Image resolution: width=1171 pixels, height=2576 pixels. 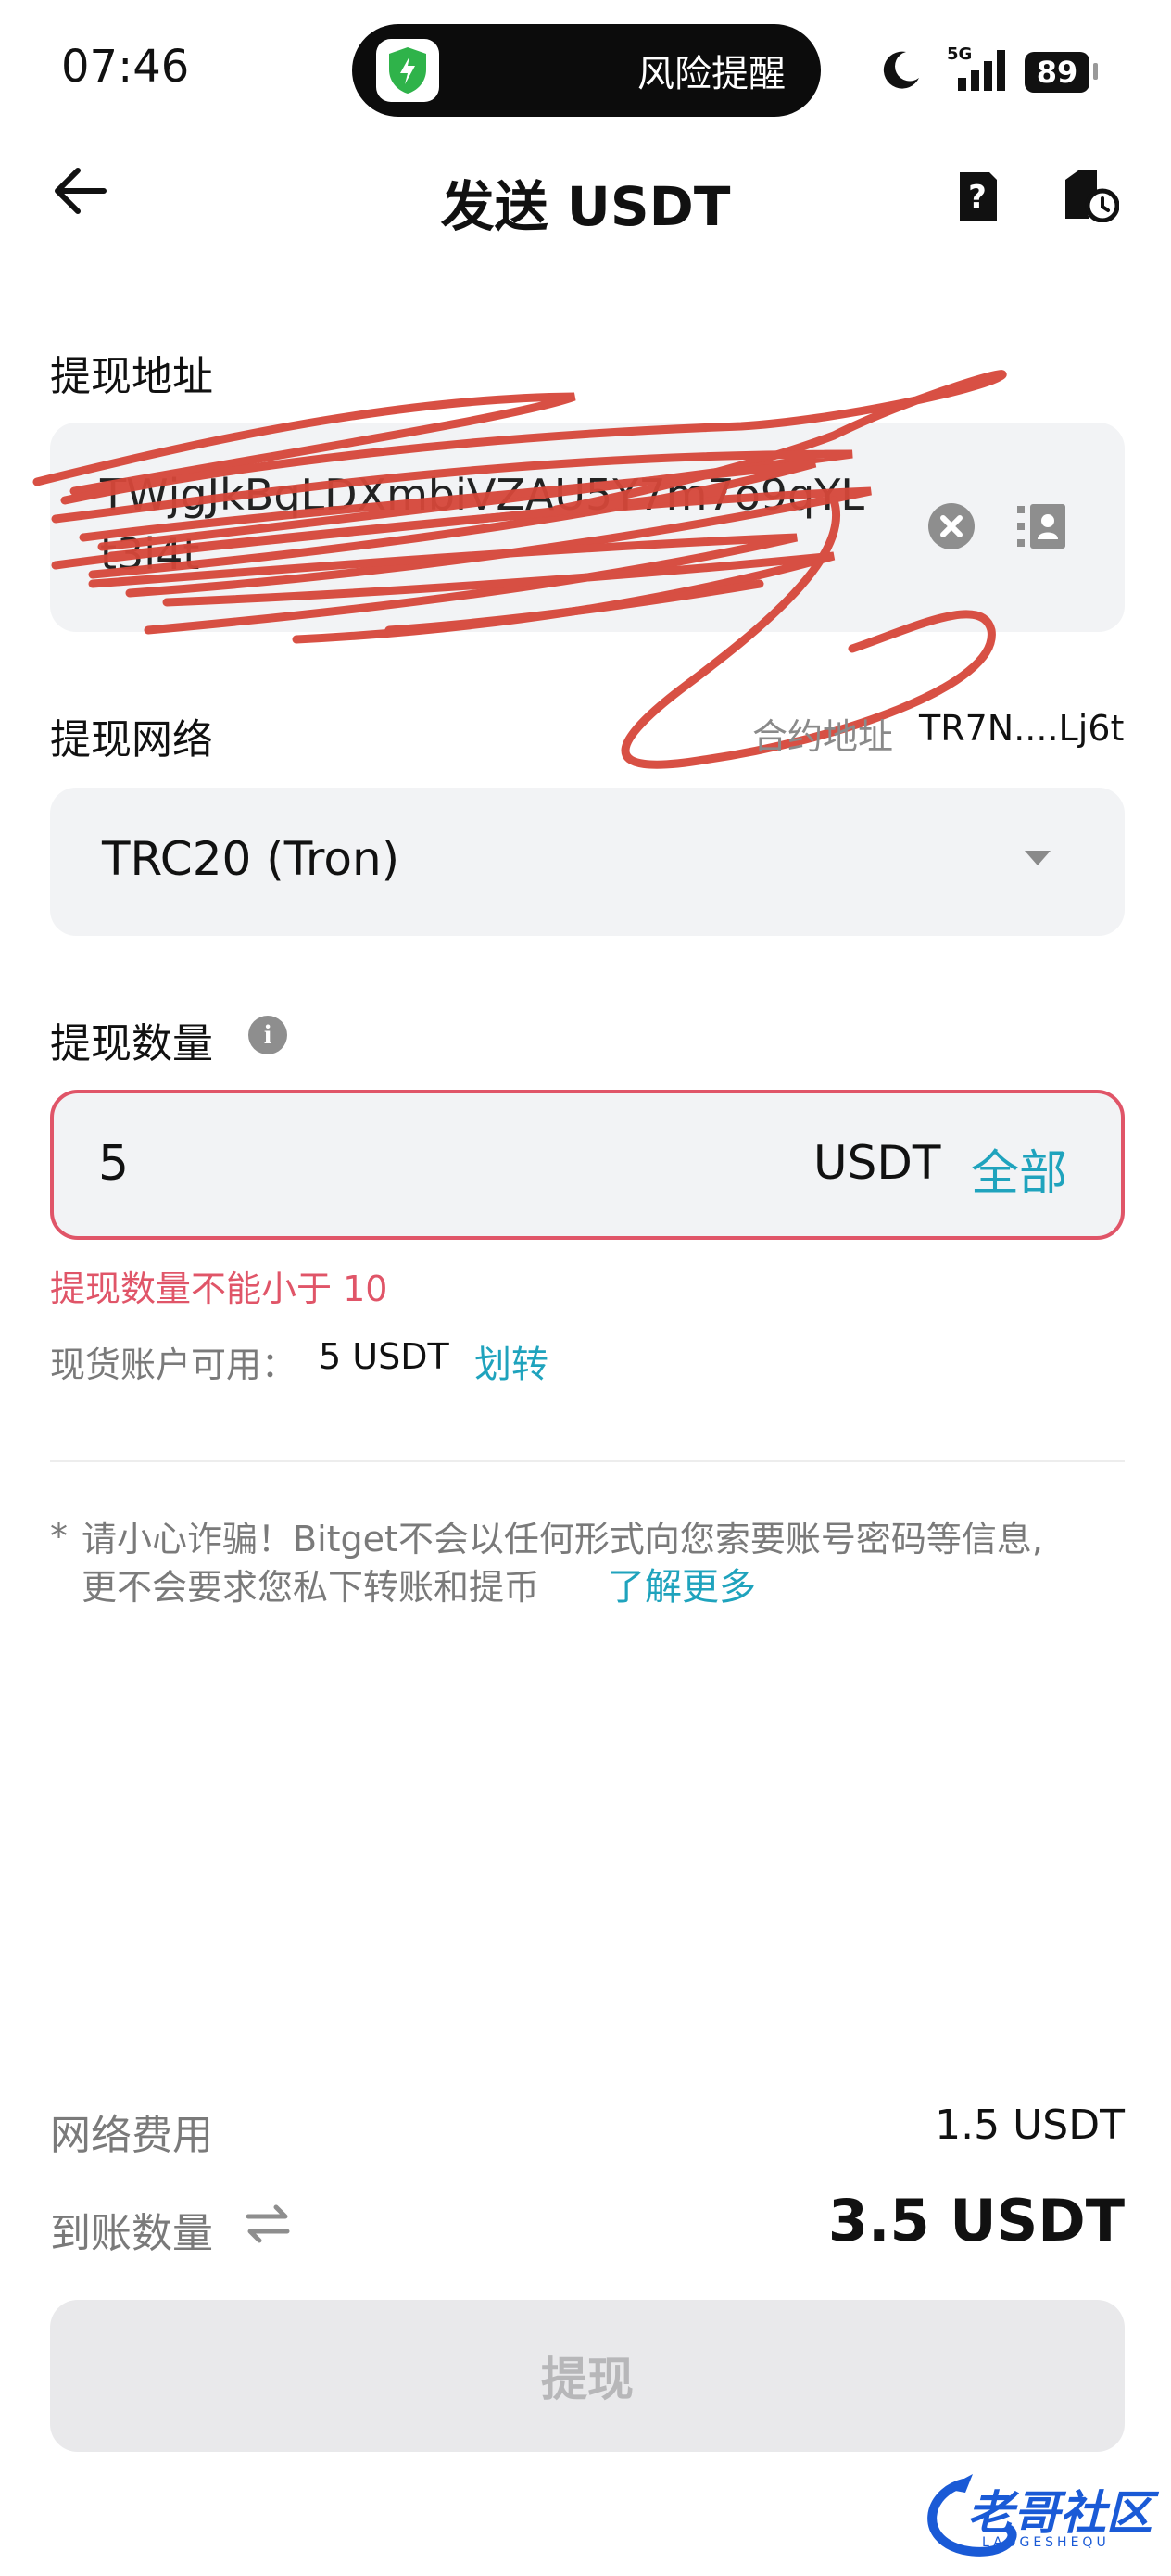 What do you see at coordinates (588, 2376) in the screenshot?
I see `withdraw-submit-button: 提现` at bounding box center [588, 2376].